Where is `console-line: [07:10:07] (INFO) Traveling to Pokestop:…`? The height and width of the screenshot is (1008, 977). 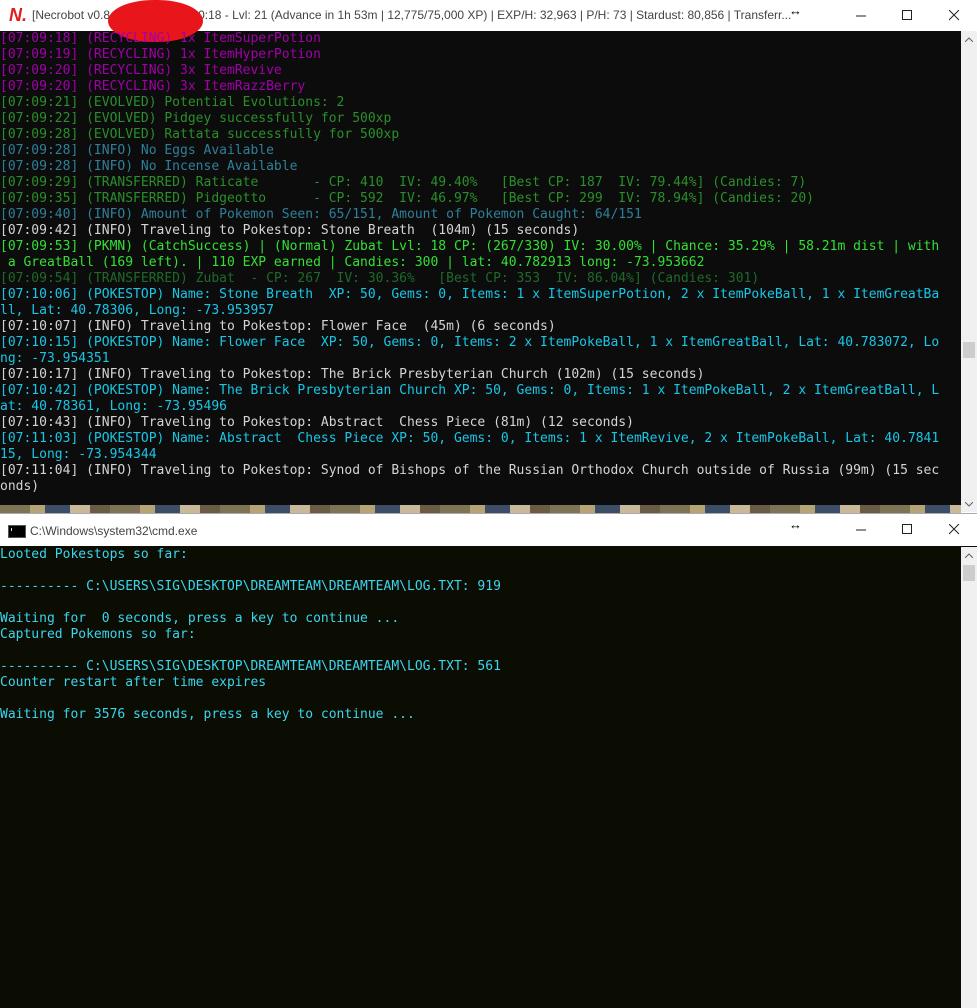 console-line: [07:10:07] (INFO) Traveling to Pokestop:… is located at coordinates (278, 326).